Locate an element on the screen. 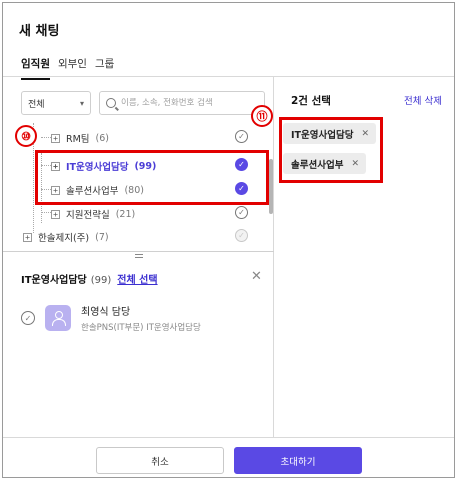 The width and height of the screenshot is (457, 480). selection-count: 2건 선택 is located at coordinates (311, 101).